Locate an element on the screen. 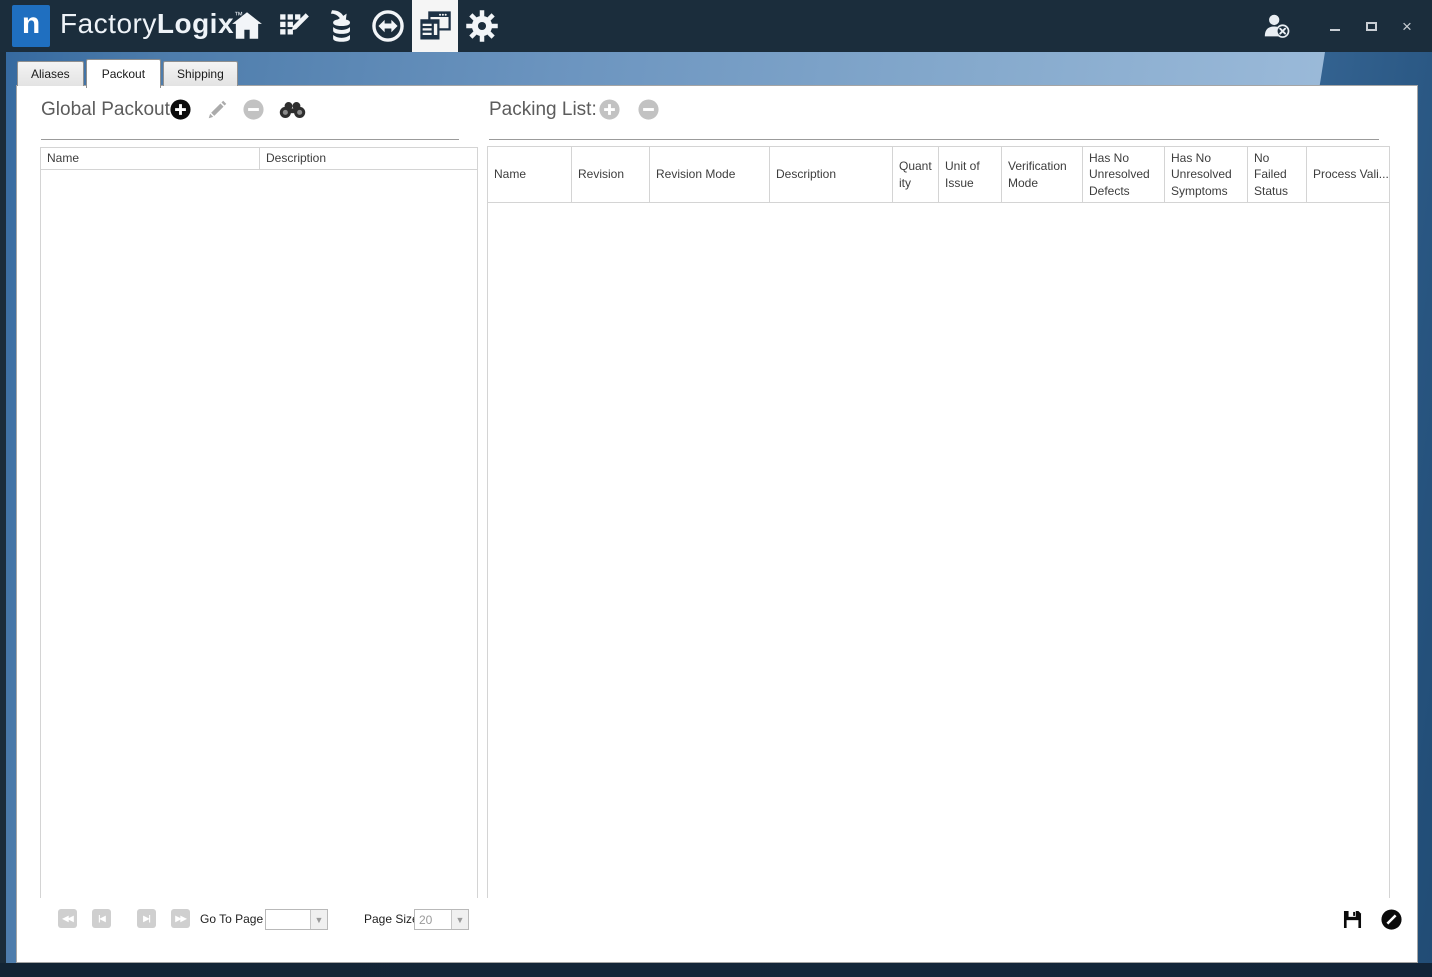  brand-light: Factory is located at coordinates (108, 23).